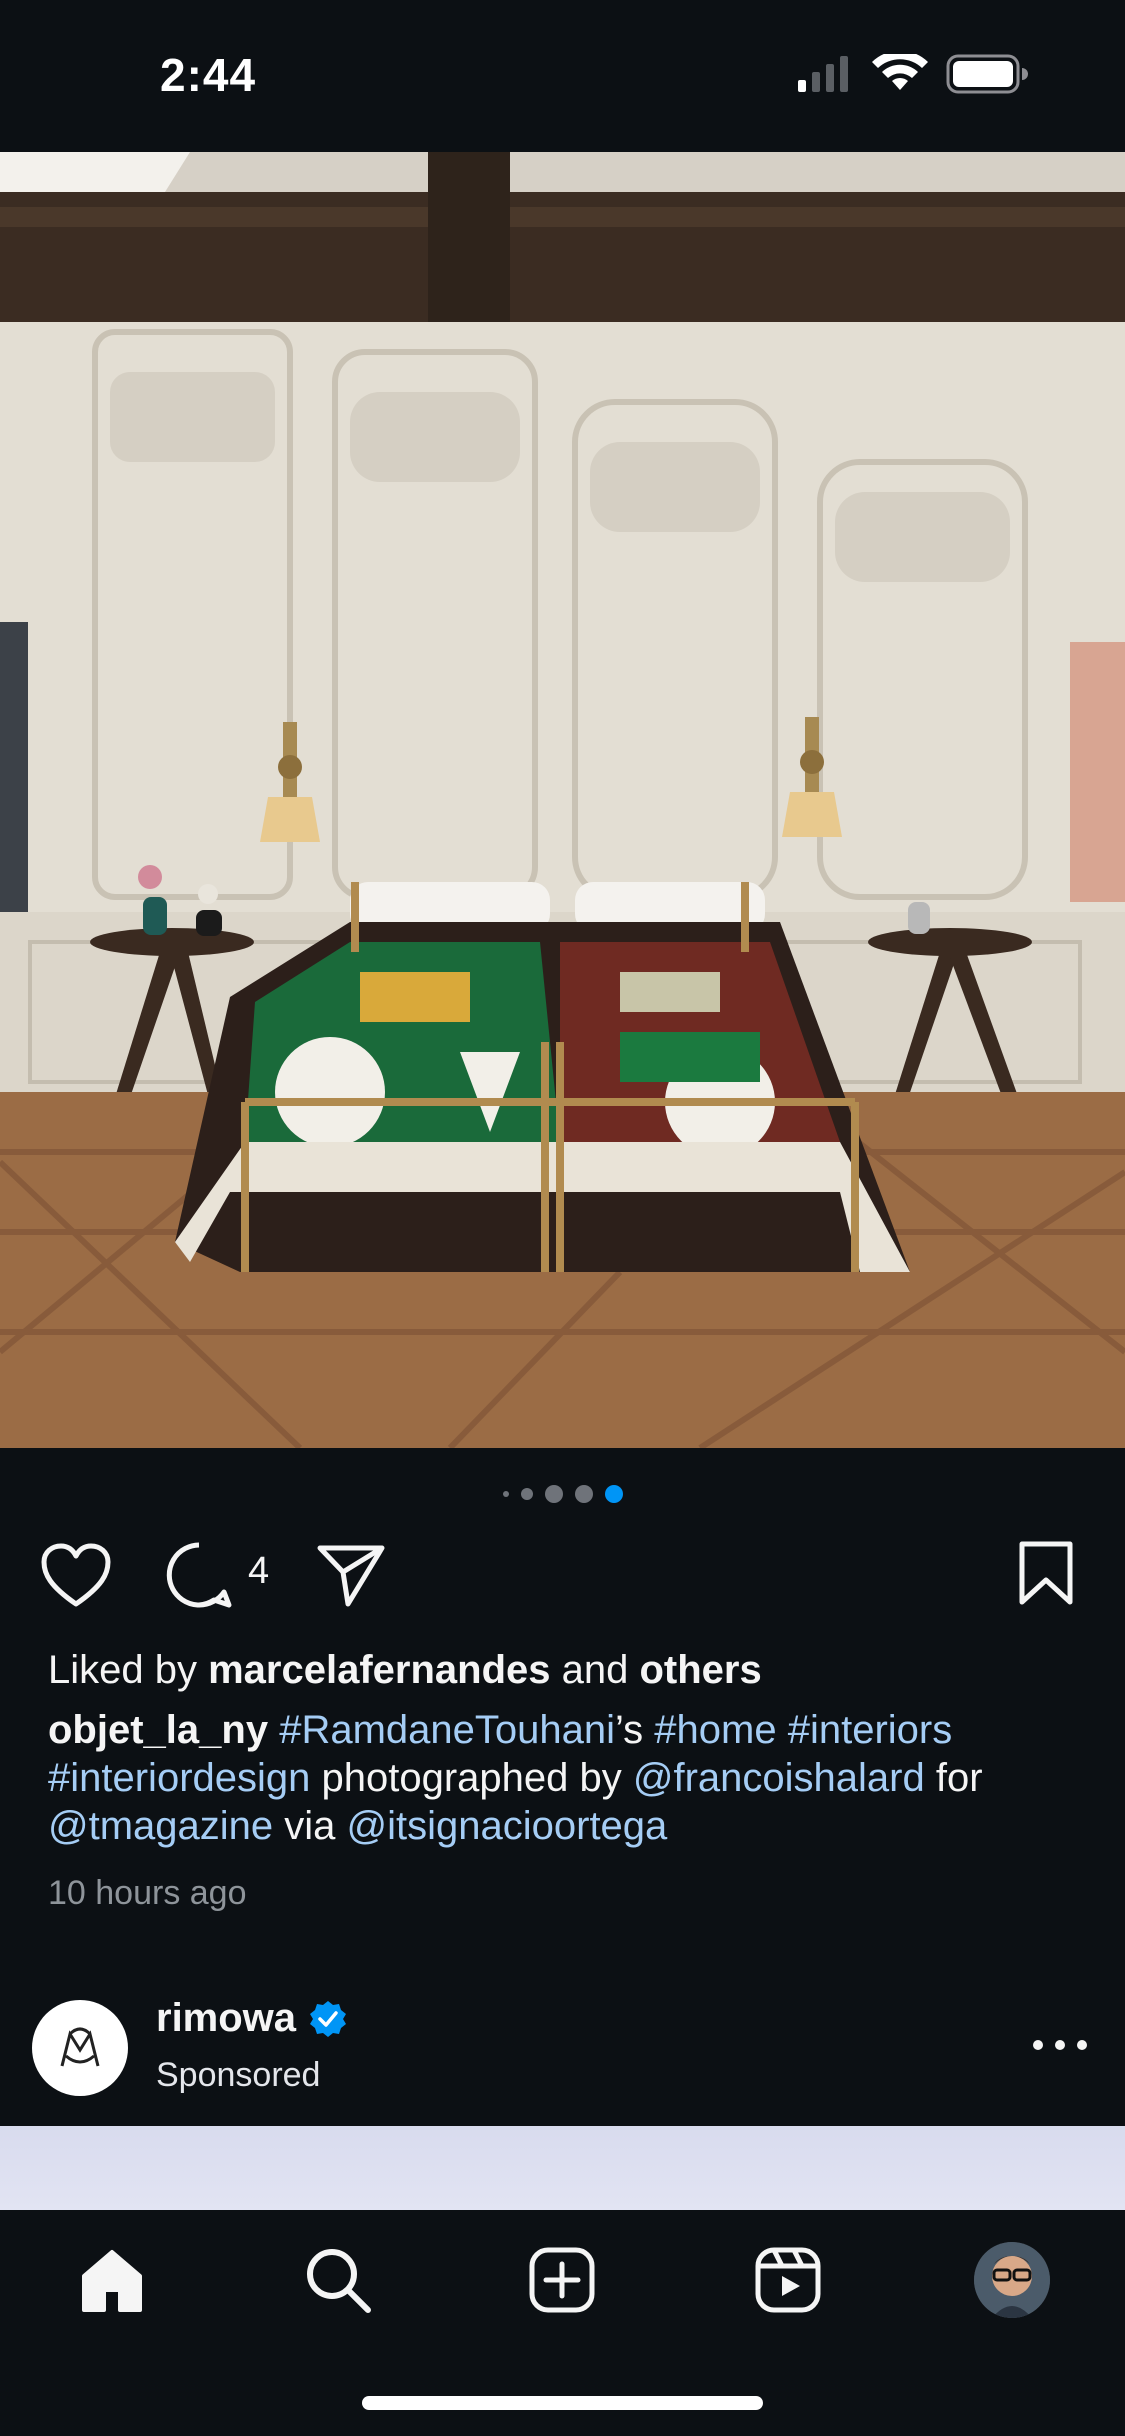  Describe the element at coordinates (128, 1670) in the screenshot. I see `likes-prefix: Liked by` at that location.